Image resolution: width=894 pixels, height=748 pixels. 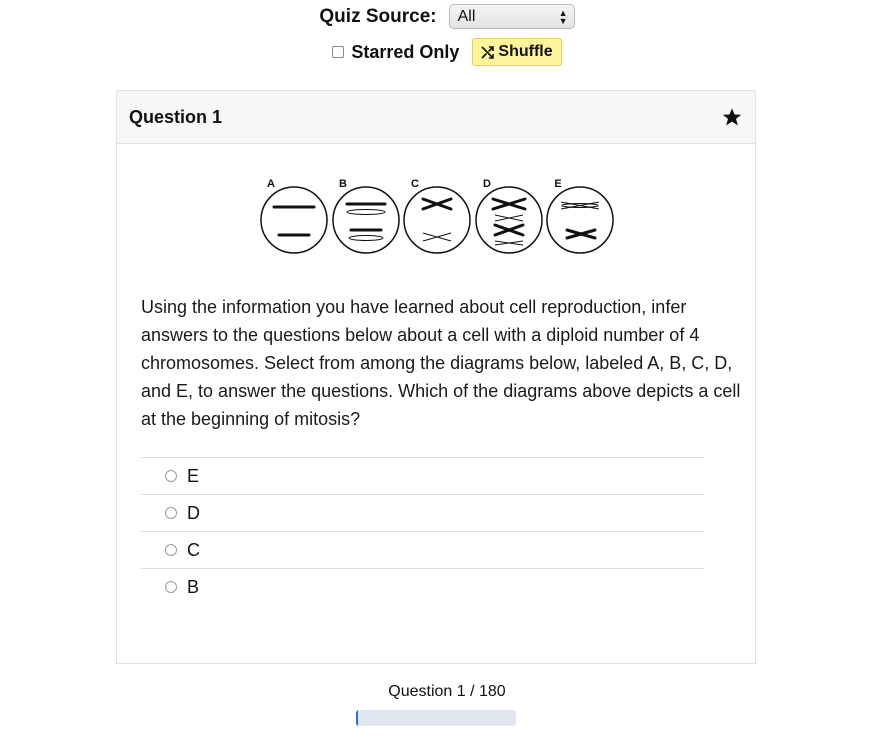 What do you see at coordinates (294, 220) in the screenshot?
I see `cell-a` at bounding box center [294, 220].